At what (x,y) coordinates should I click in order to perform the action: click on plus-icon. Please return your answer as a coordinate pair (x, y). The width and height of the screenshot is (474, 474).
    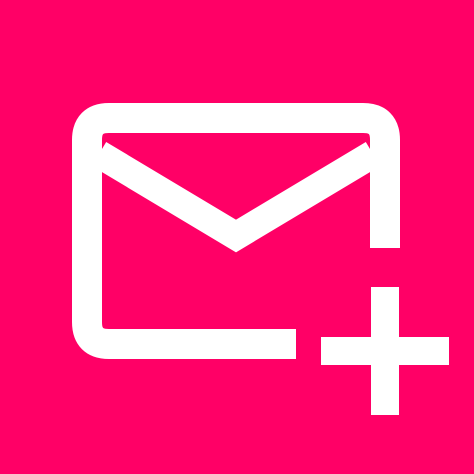
    Looking at the image, I should click on (385, 351).